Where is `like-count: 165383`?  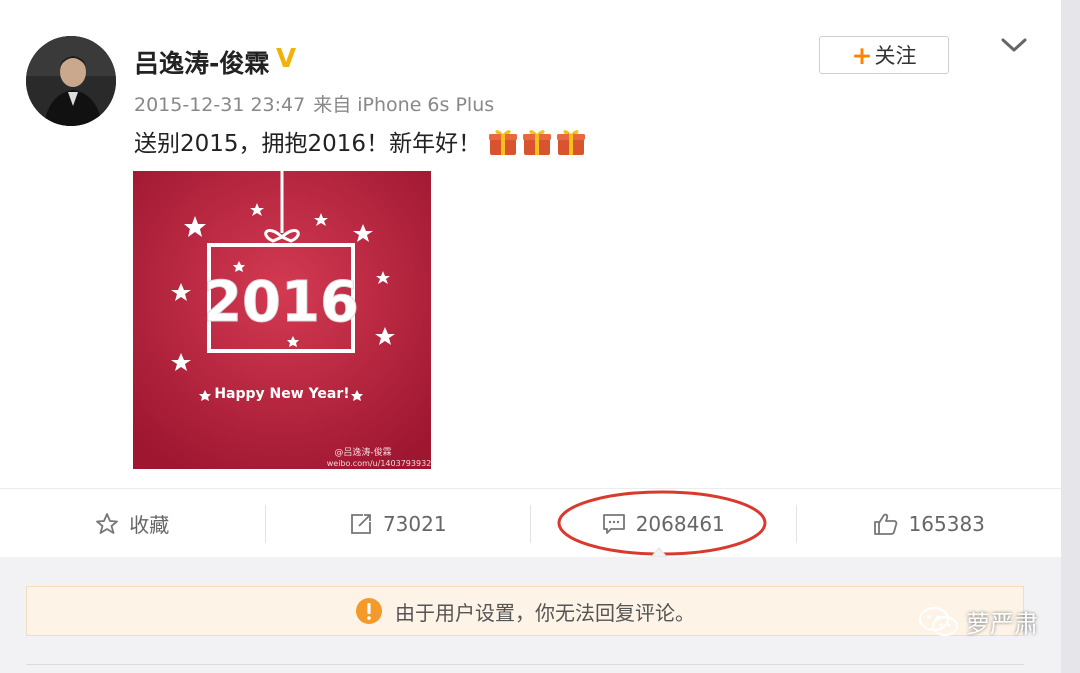
like-count: 165383 is located at coordinates (946, 523).